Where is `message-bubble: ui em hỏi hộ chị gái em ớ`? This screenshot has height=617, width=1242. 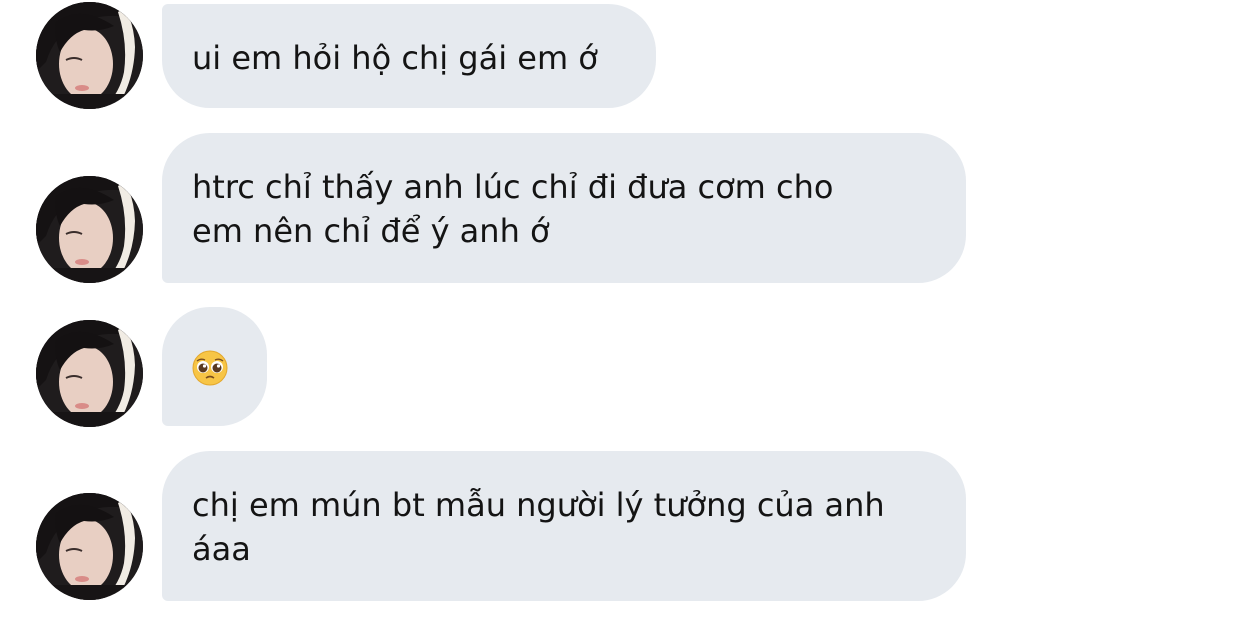
message-bubble: ui em hỏi hộ chị gái em ớ is located at coordinates (409, 56).